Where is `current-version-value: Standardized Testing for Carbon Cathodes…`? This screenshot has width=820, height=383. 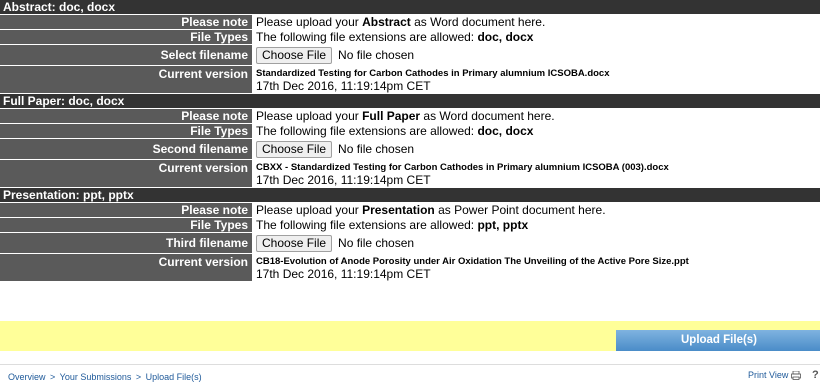 current-version-value: Standardized Testing for Carbon Cathodes… is located at coordinates (536, 79).